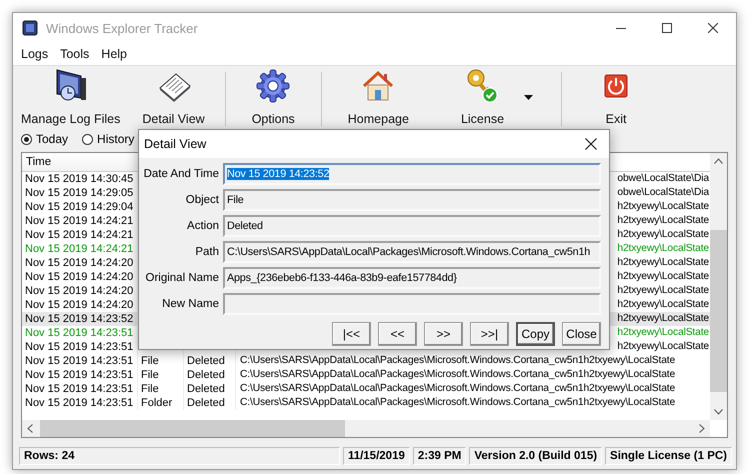 Image resolution: width=749 pixels, height=474 pixels. I want to click on input-field: C:\Users\SARS\AppData\Local\Packages\Microsoft.Windows.Cortana_cw5n1h, so click(412, 252).